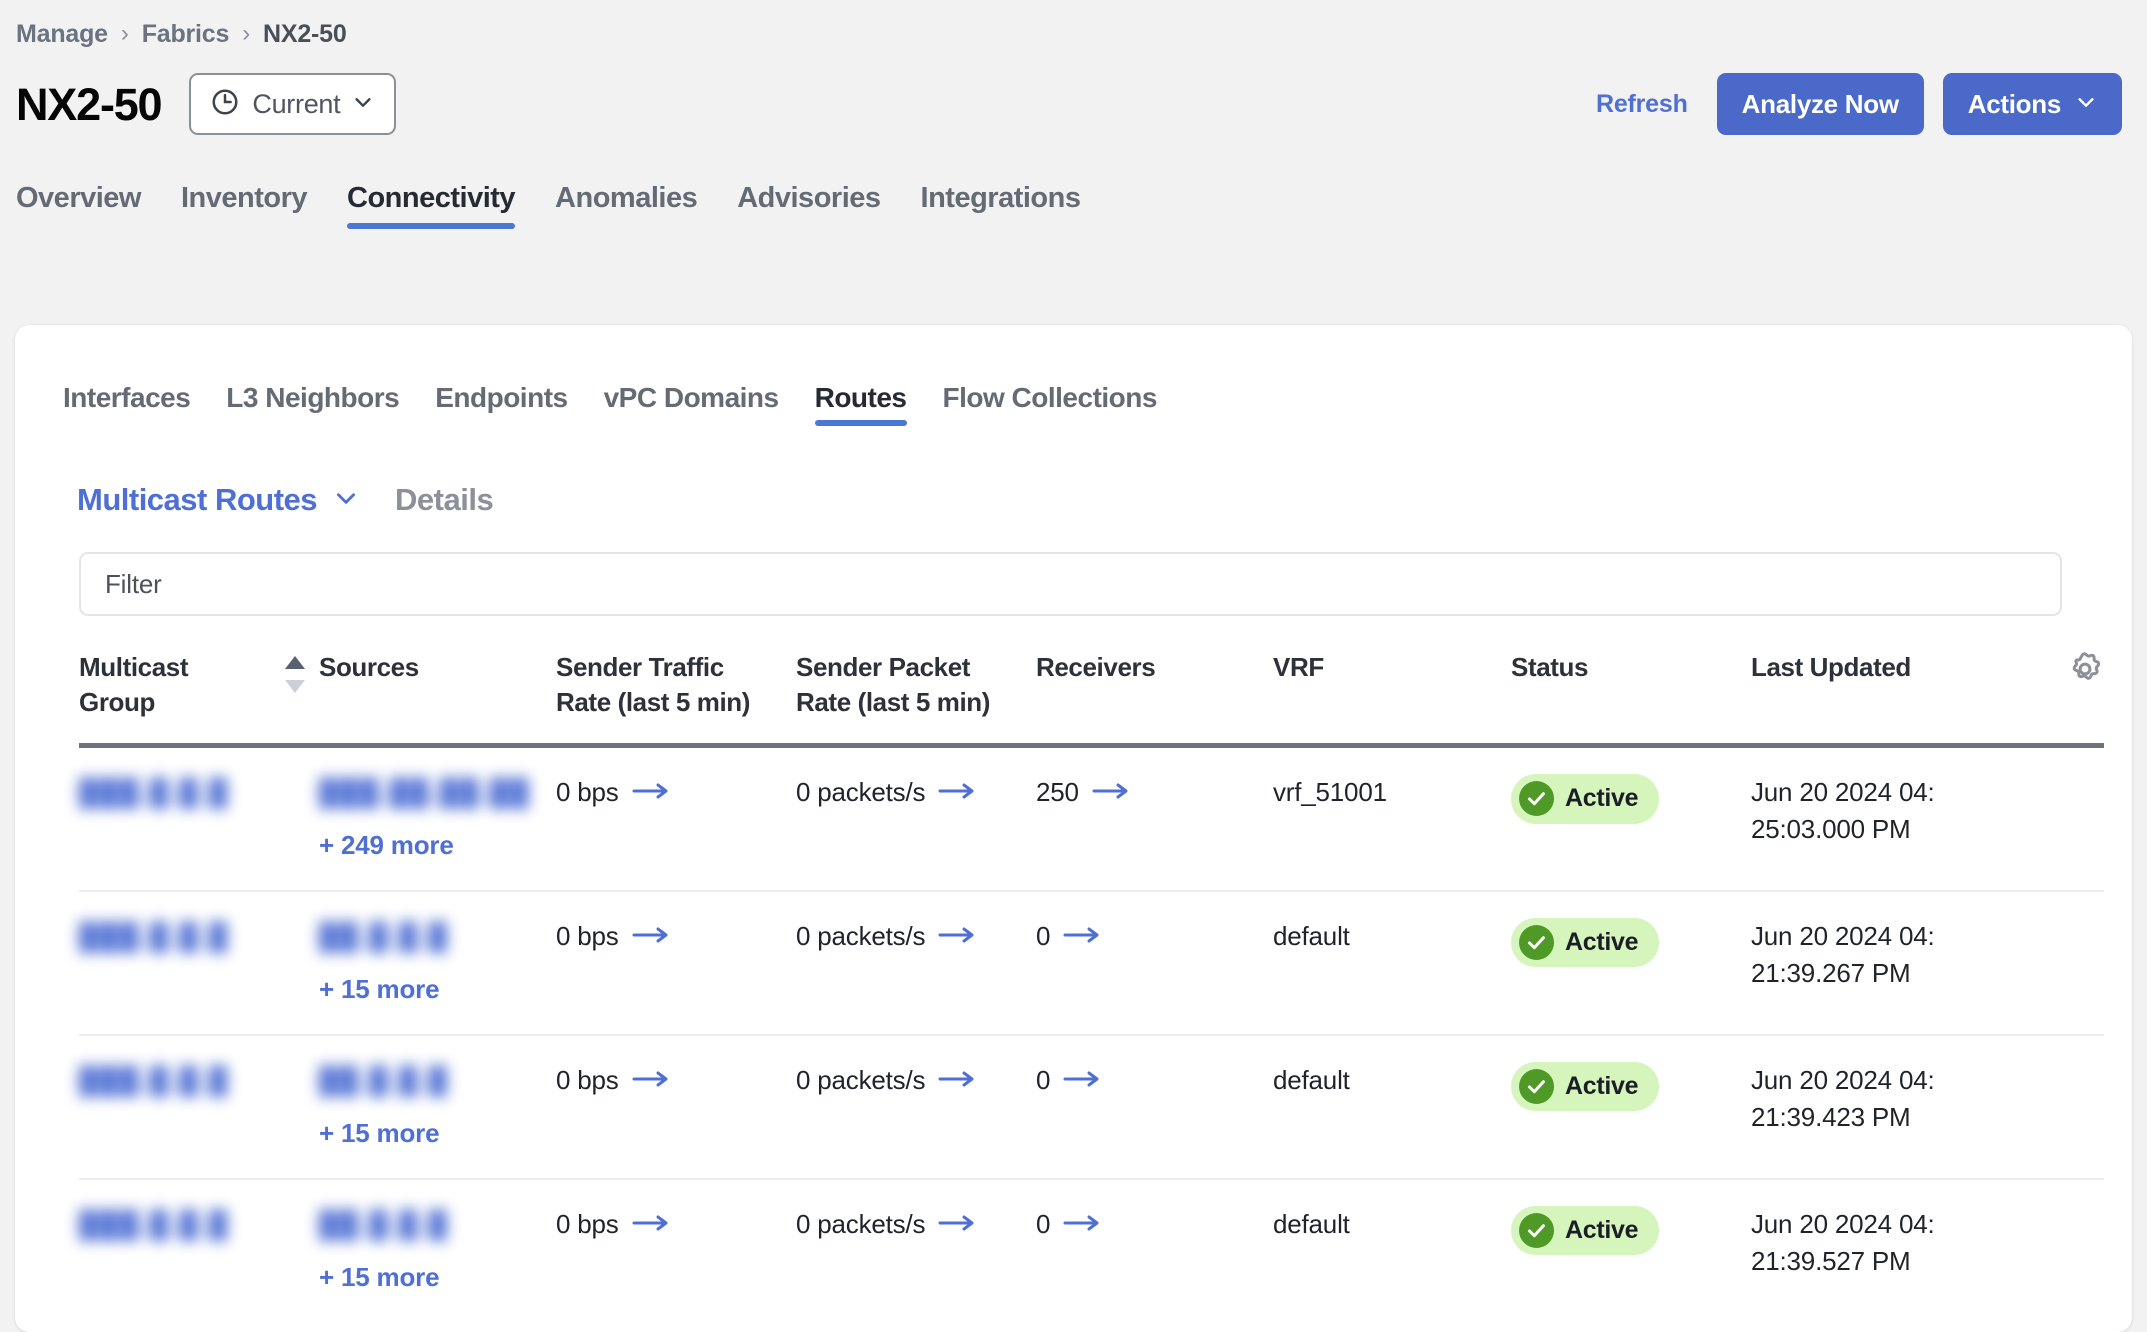 This screenshot has width=2147, height=1332. What do you see at coordinates (1392, 699) in the screenshot?
I see `column-header-vrf: VRF` at bounding box center [1392, 699].